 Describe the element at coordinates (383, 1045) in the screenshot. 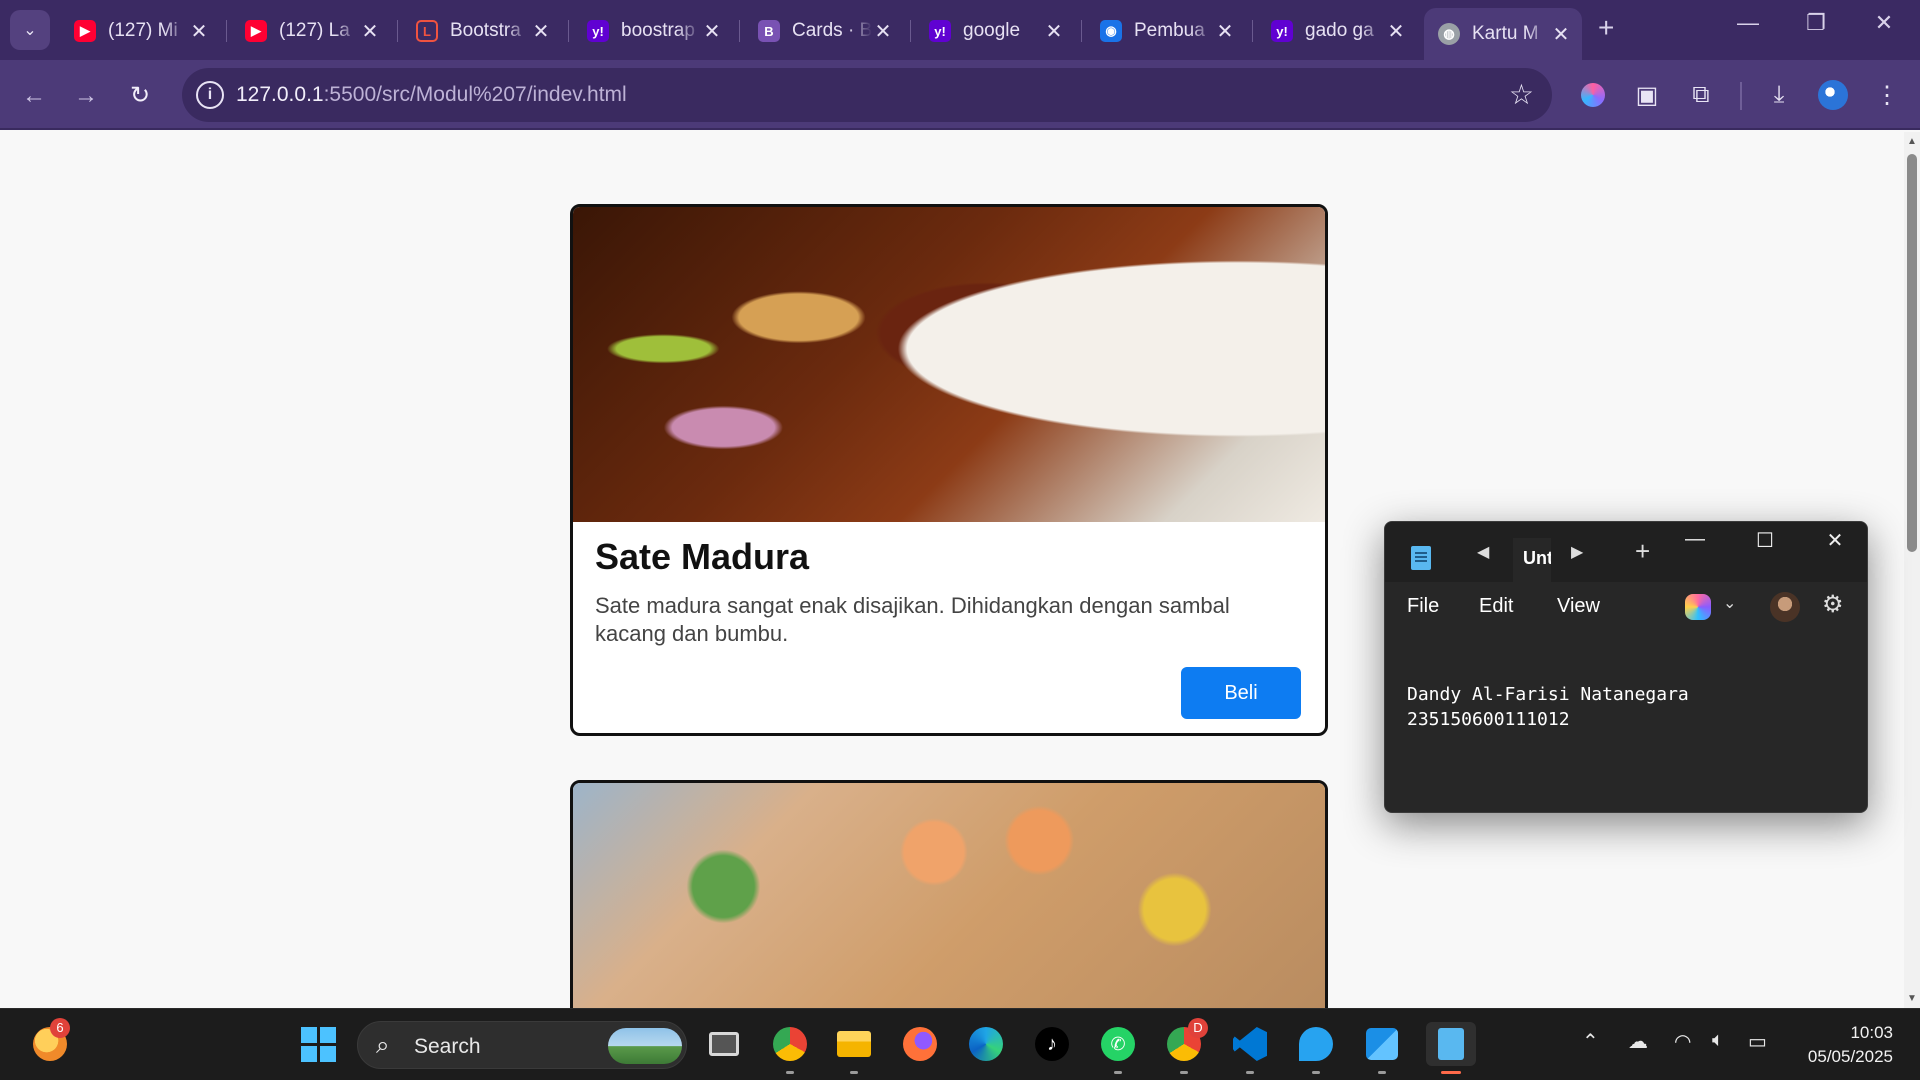

I see `search-icon: ⌕` at that location.